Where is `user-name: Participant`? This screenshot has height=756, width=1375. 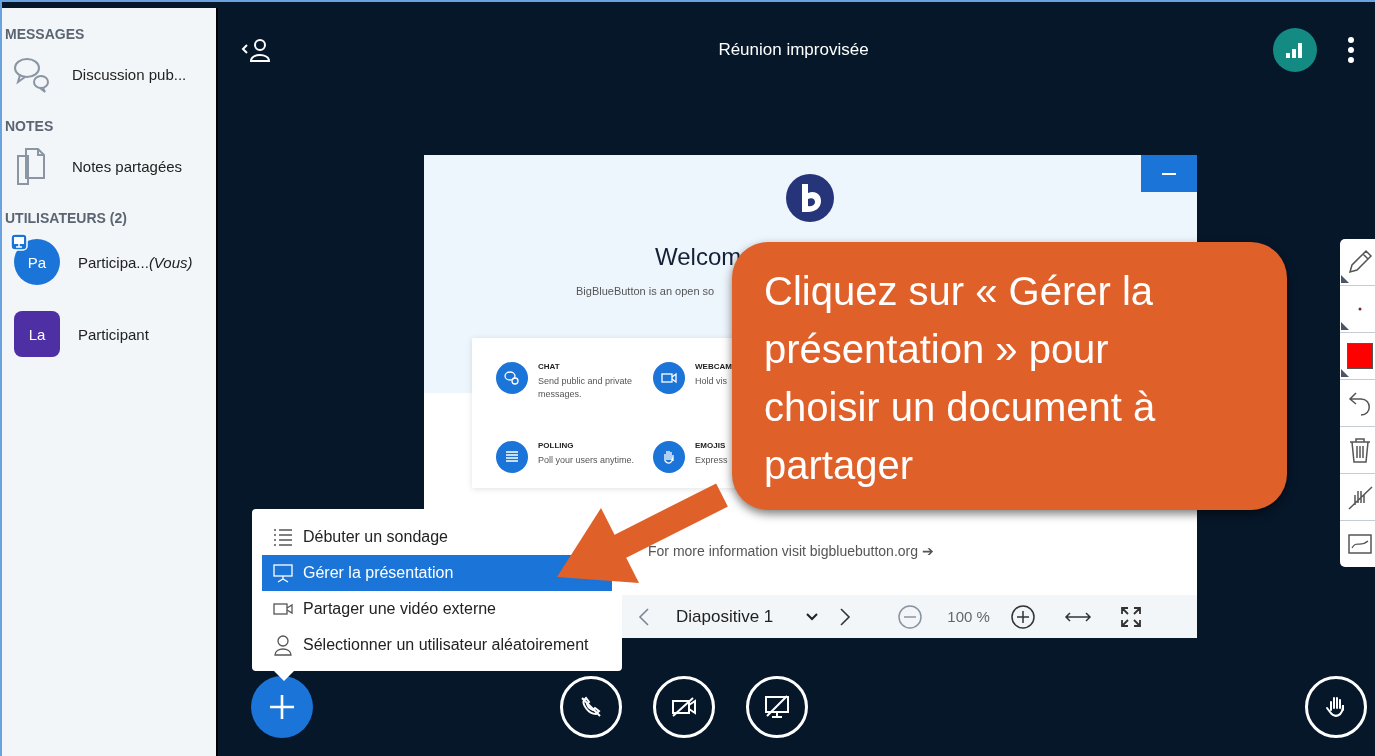
user-name: Participant is located at coordinates (113, 334).